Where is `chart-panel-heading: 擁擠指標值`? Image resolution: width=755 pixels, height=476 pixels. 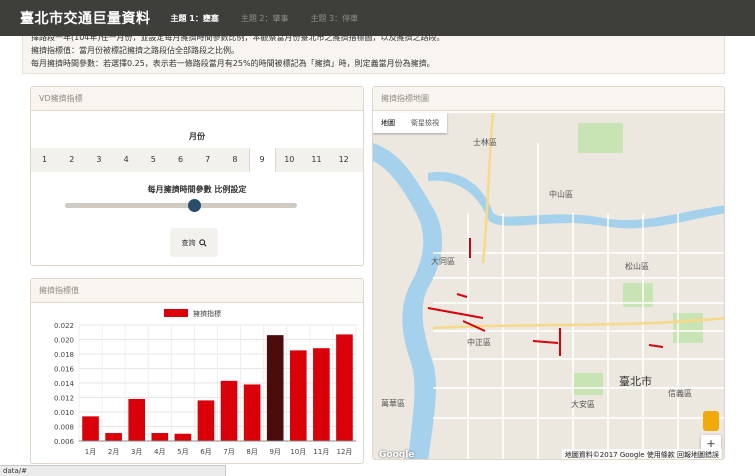 chart-panel-heading: 擁擠指標值 is located at coordinates (197, 291).